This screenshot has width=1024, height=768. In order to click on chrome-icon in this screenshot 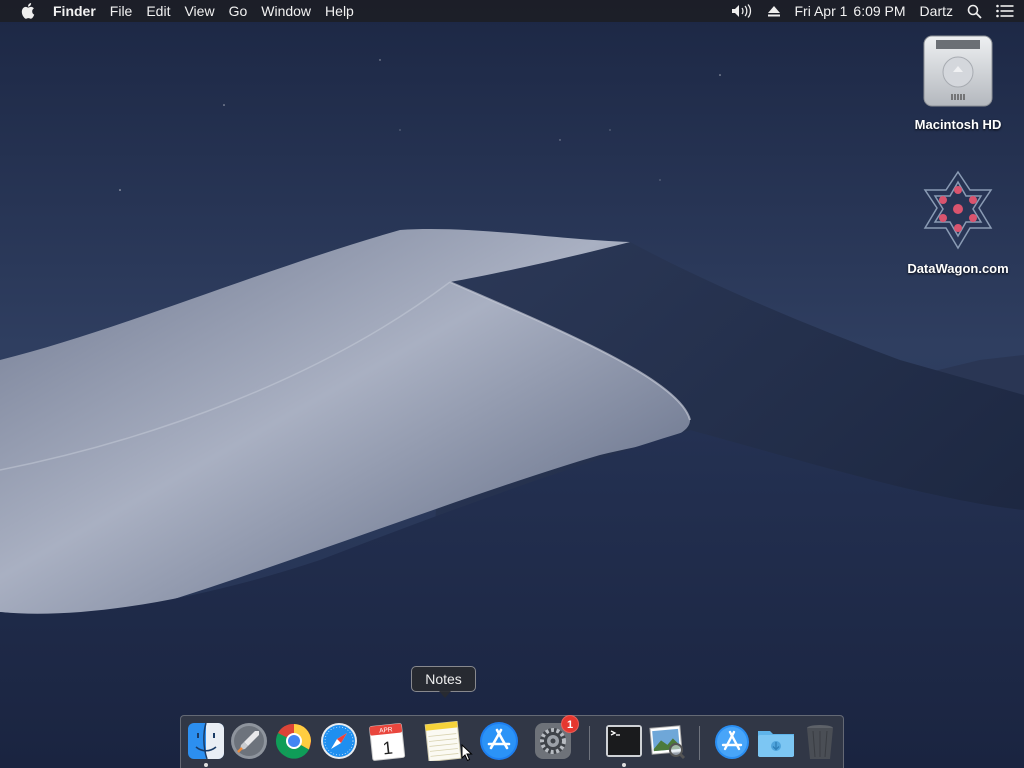, I will do `click(293, 741)`.